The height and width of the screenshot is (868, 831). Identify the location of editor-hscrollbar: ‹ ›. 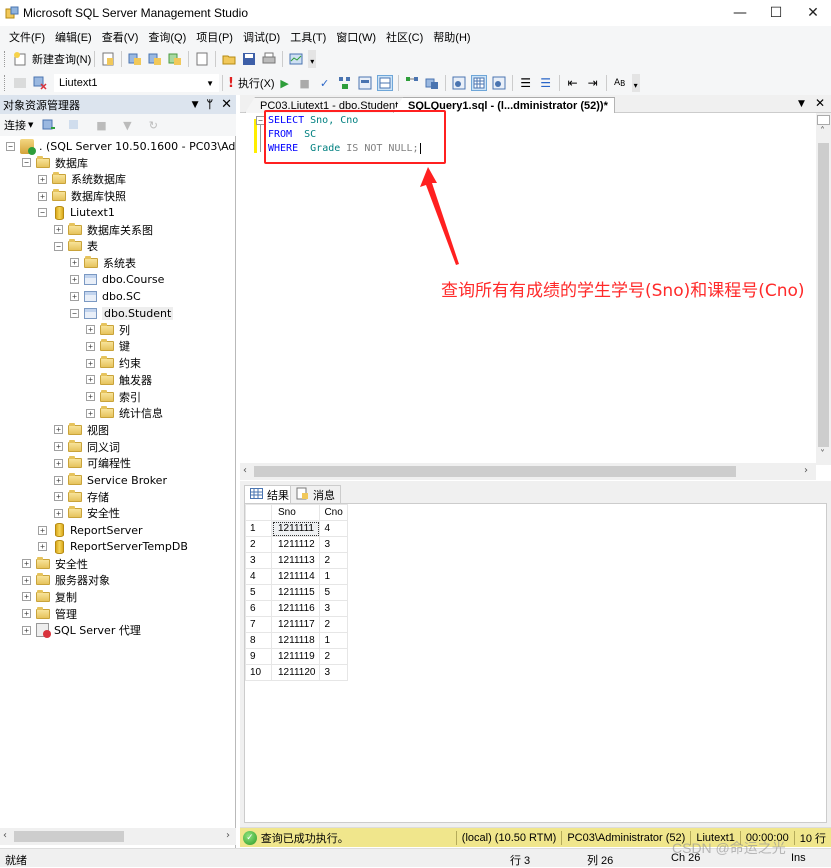
(528, 471).